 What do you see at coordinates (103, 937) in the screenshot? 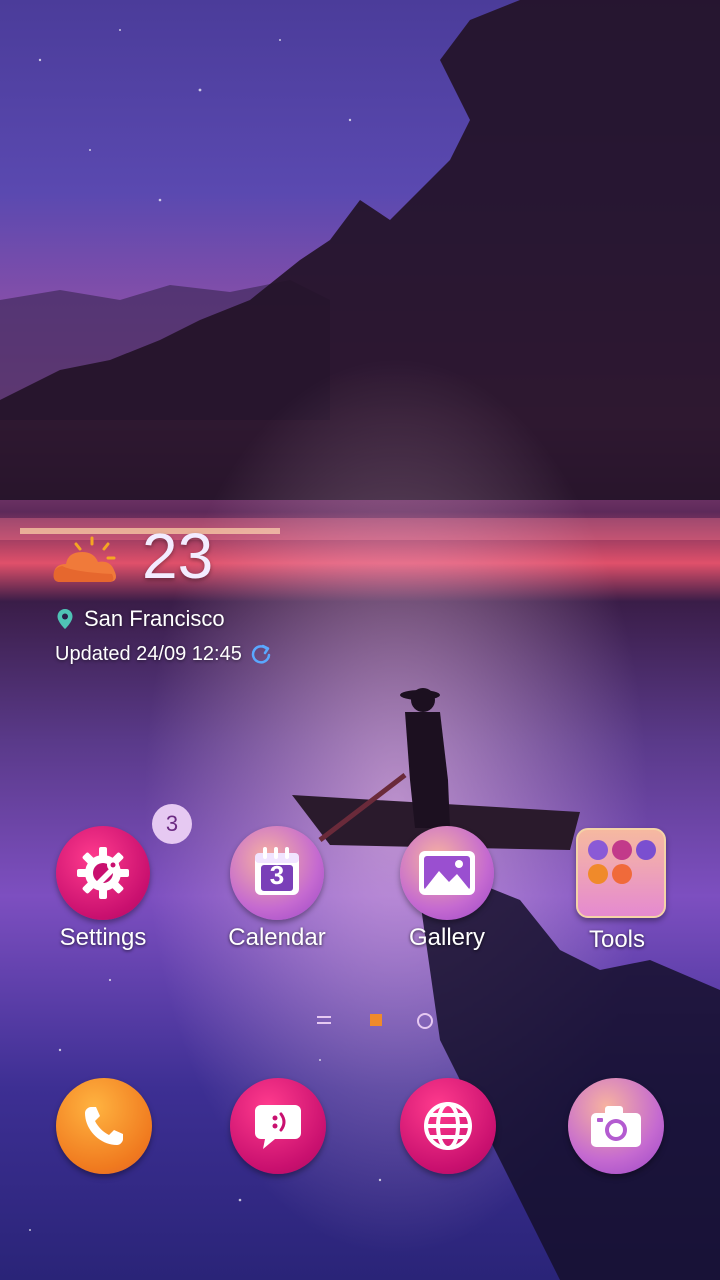
I see `app-label: Settings` at bounding box center [103, 937].